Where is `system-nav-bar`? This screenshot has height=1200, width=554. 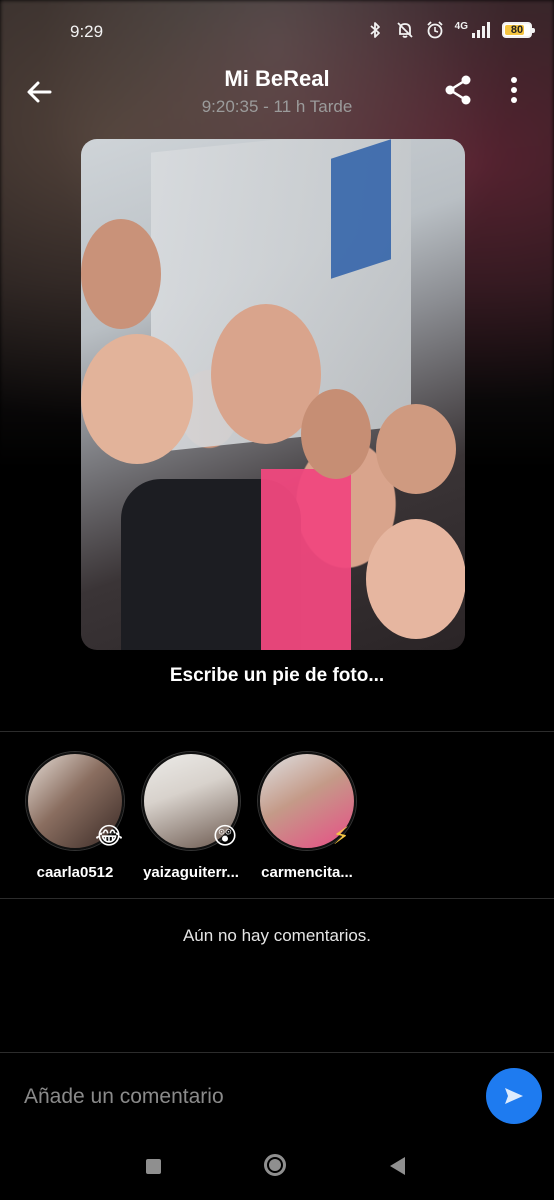 system-nav-bar is located at coordinates (277, 1170).